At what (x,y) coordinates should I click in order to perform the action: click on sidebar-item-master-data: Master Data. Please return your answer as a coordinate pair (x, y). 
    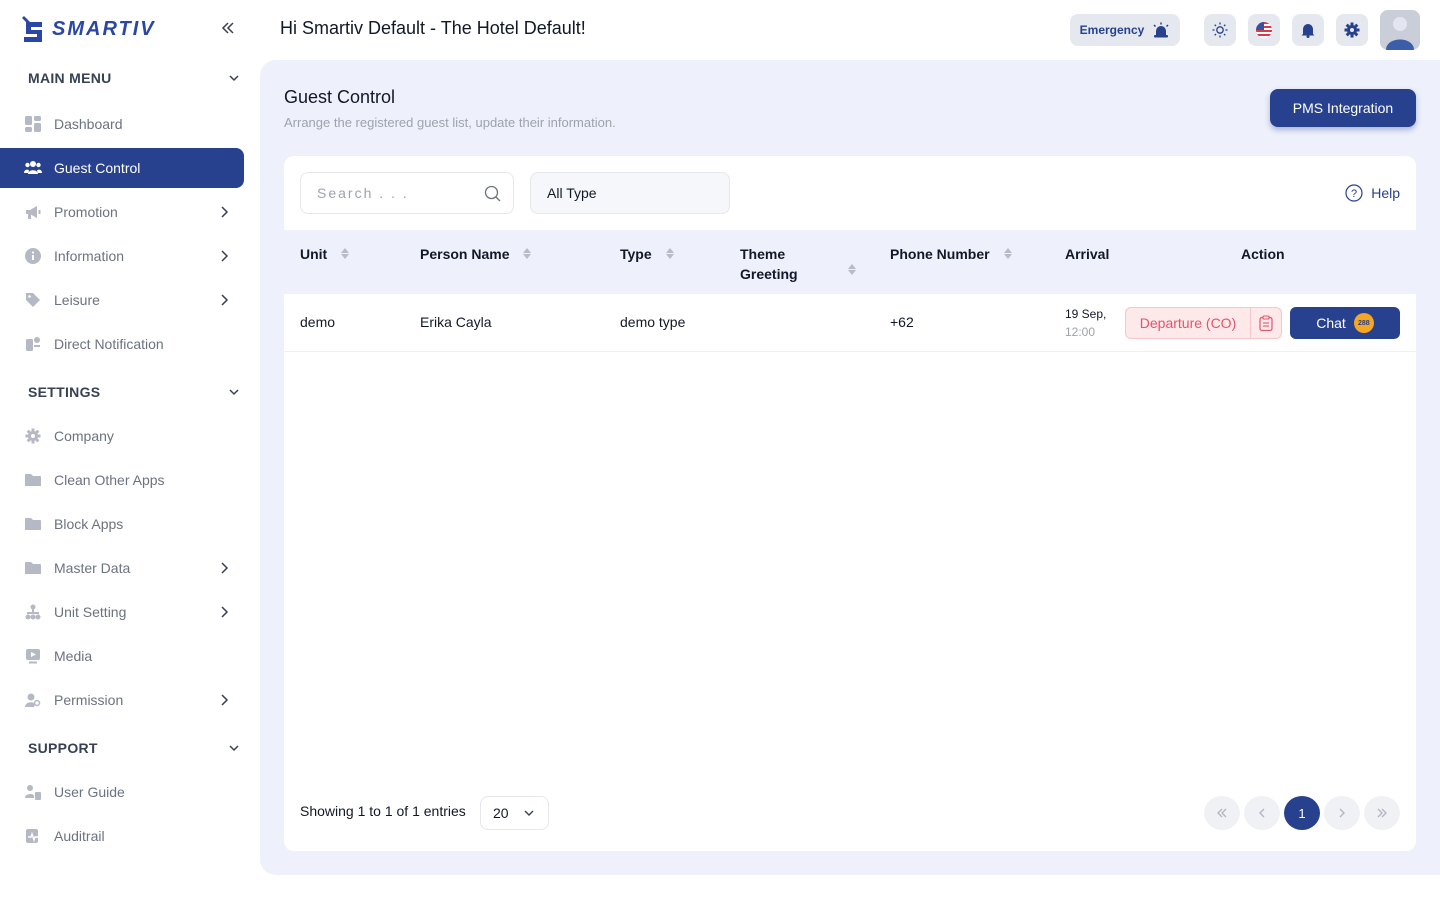
    Looking at the image, I should click on (122, 568).